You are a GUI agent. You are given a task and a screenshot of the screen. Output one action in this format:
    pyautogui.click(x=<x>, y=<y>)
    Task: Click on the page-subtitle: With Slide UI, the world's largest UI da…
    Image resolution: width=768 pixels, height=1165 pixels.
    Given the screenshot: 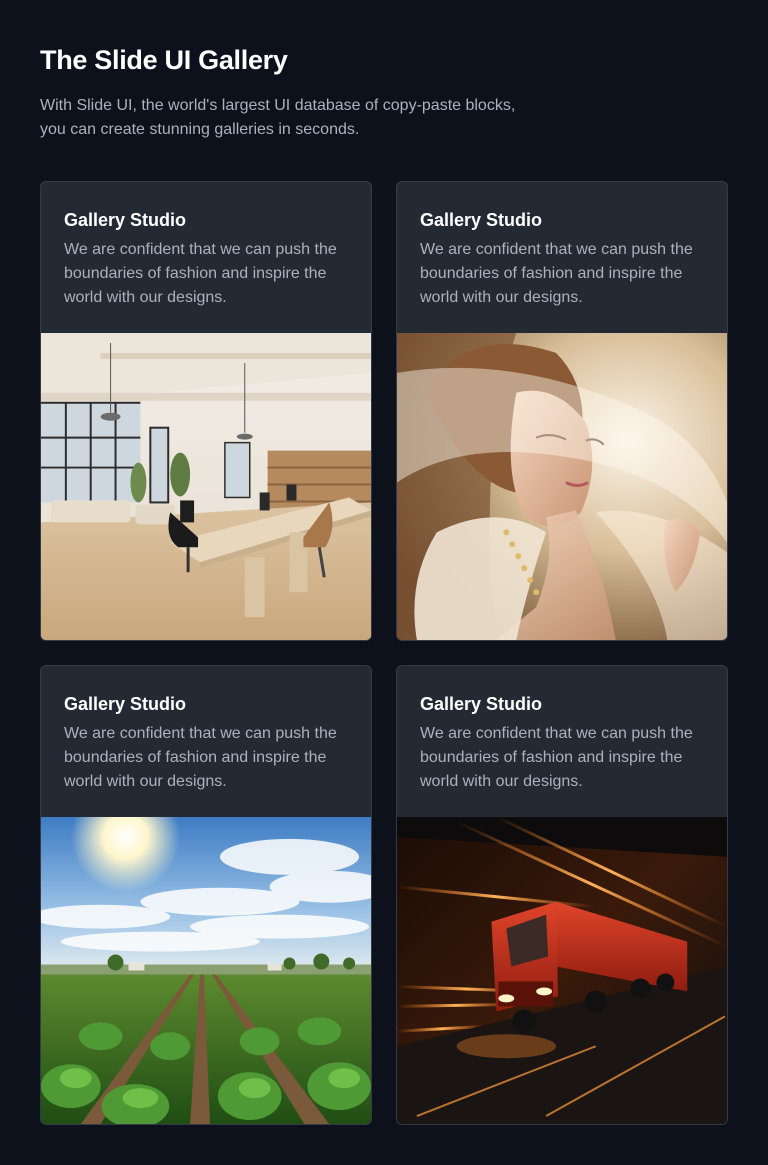 What is the action you would take?
    pyautogui.click(x=320, y=118)
    